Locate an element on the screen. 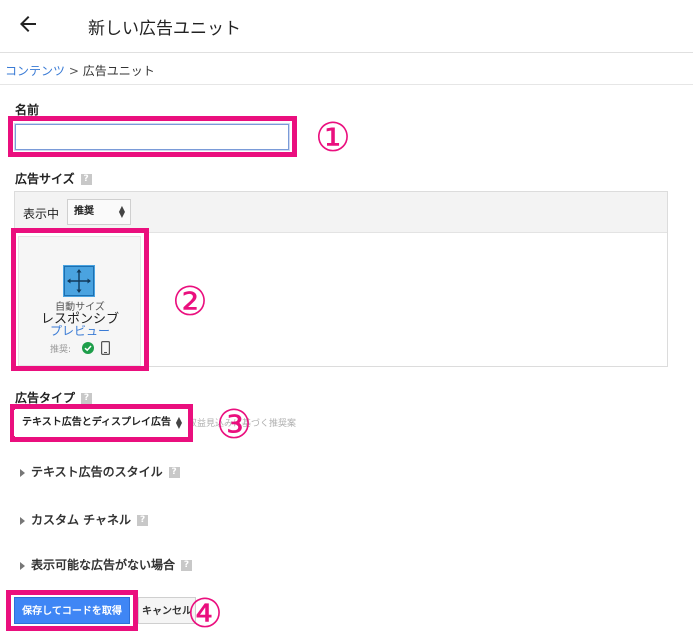 The image size is (693, 640). ad-type-select: テキスト広告とディスプレイ広告 ▲ ▼ is located at coordinates (100, 423).